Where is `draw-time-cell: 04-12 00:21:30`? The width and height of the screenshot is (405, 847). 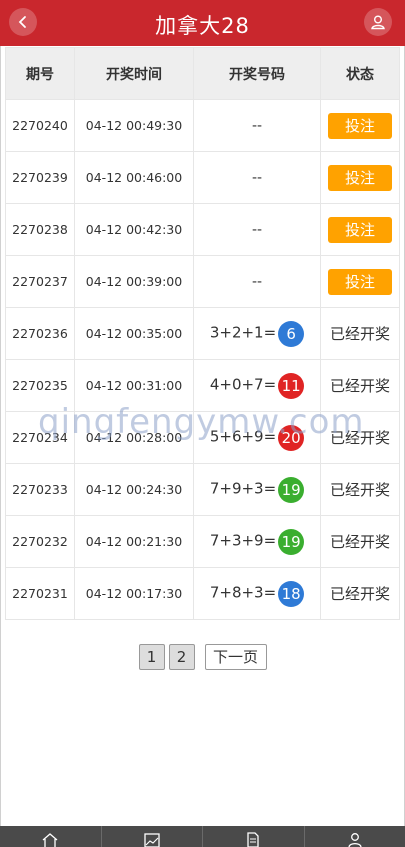 draw-time-cell: 04-12 00:21:30 is located at coordinates (134, 541).